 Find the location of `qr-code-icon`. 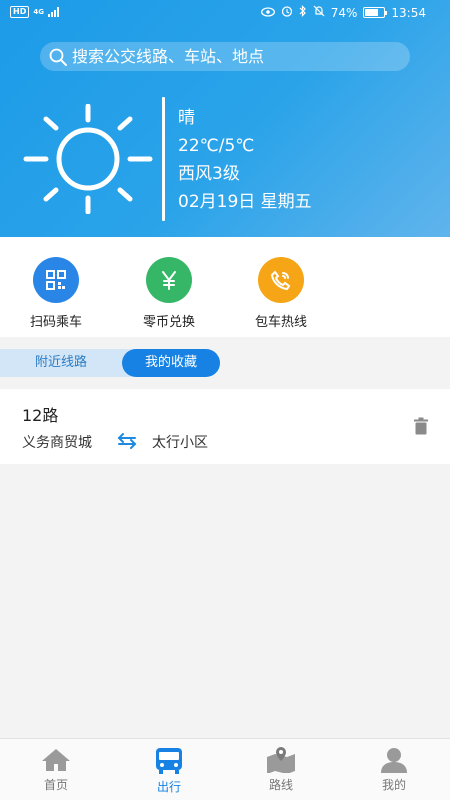

qr-code-icon is located at coordinates (56, 280).